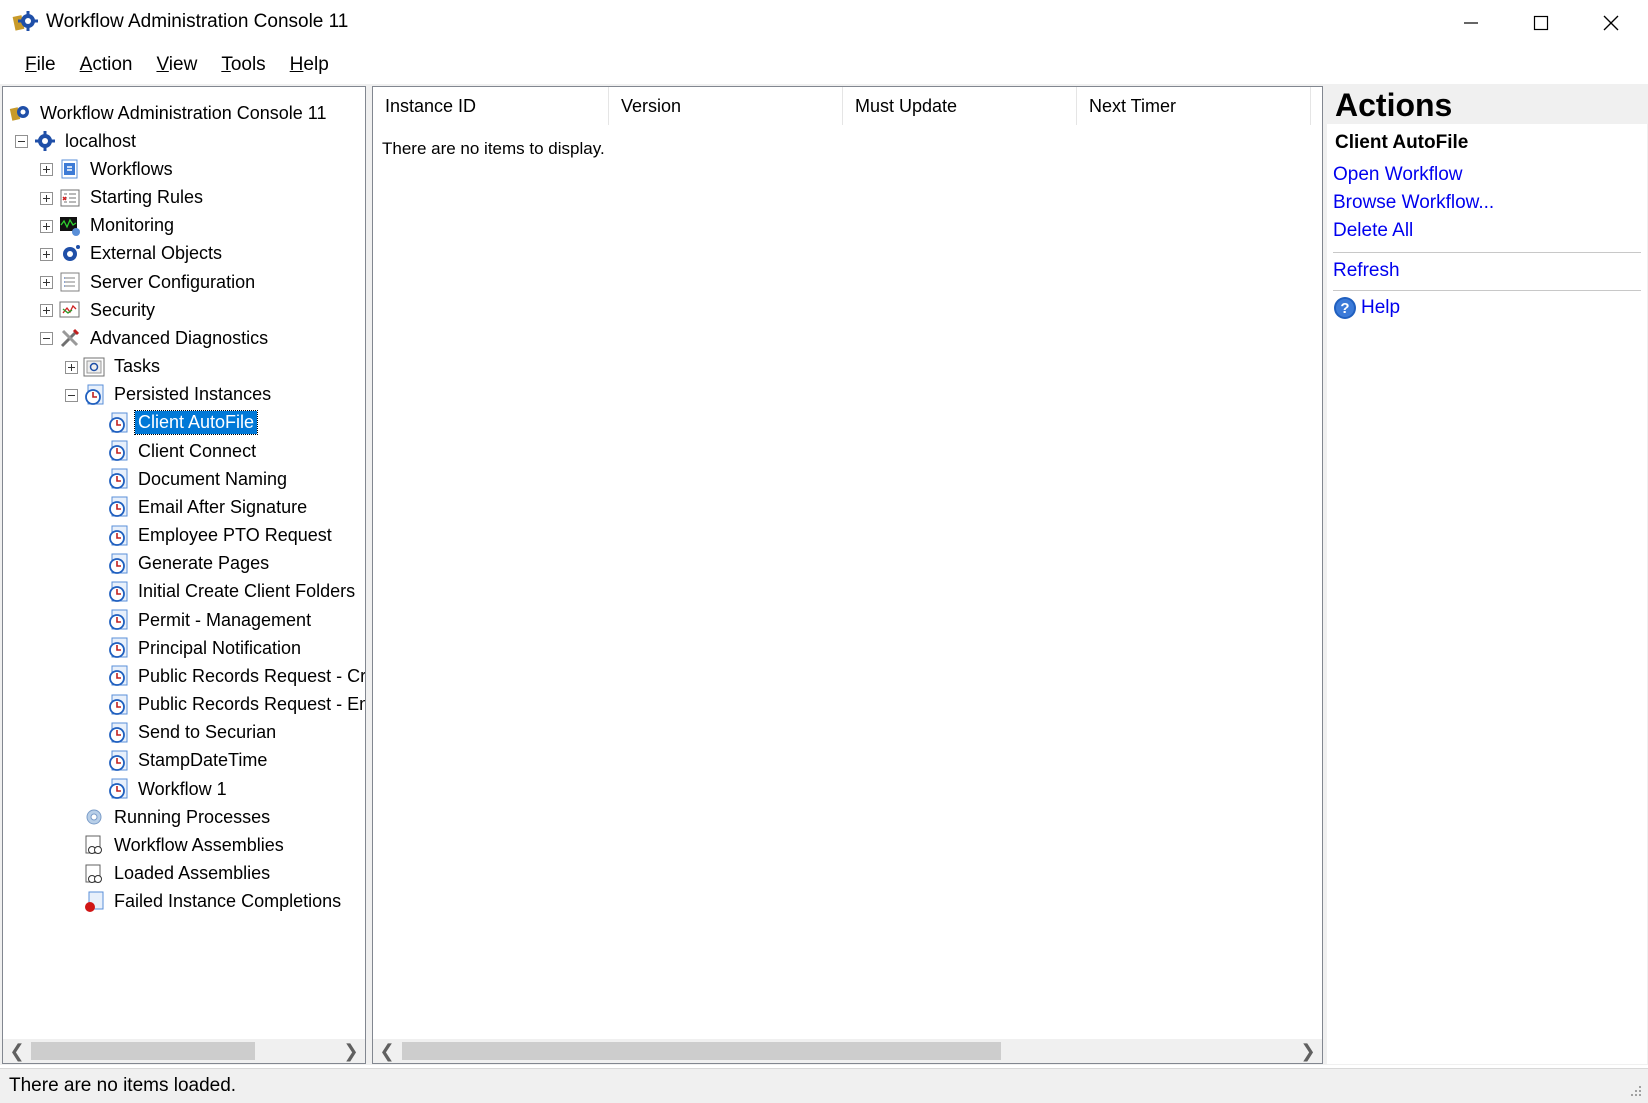  I want to click on tree-item-workflow-assemblies: Workflow Assemblies, so click(185, 845).